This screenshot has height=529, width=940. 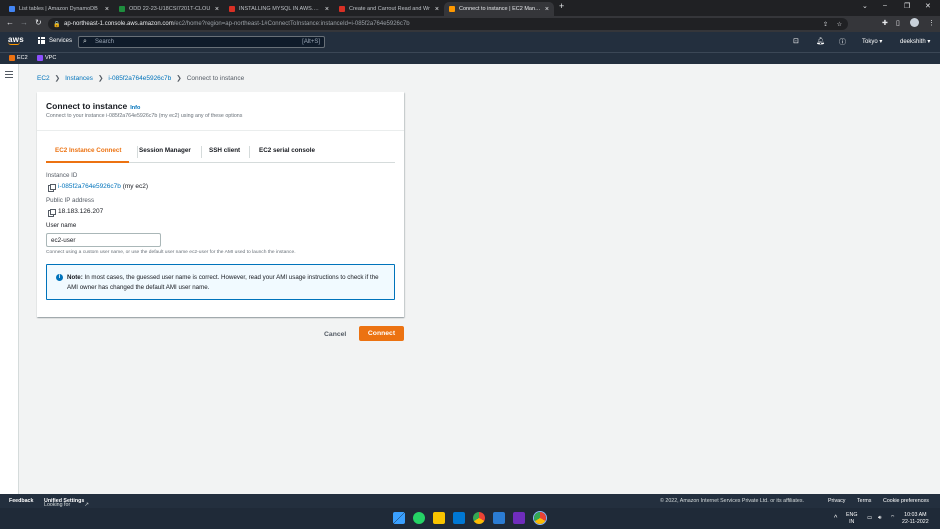 What do you see at coordinates (519, 518) in the screenshot?
I see `visual-studio-icon` at bounding box center [519, 518].